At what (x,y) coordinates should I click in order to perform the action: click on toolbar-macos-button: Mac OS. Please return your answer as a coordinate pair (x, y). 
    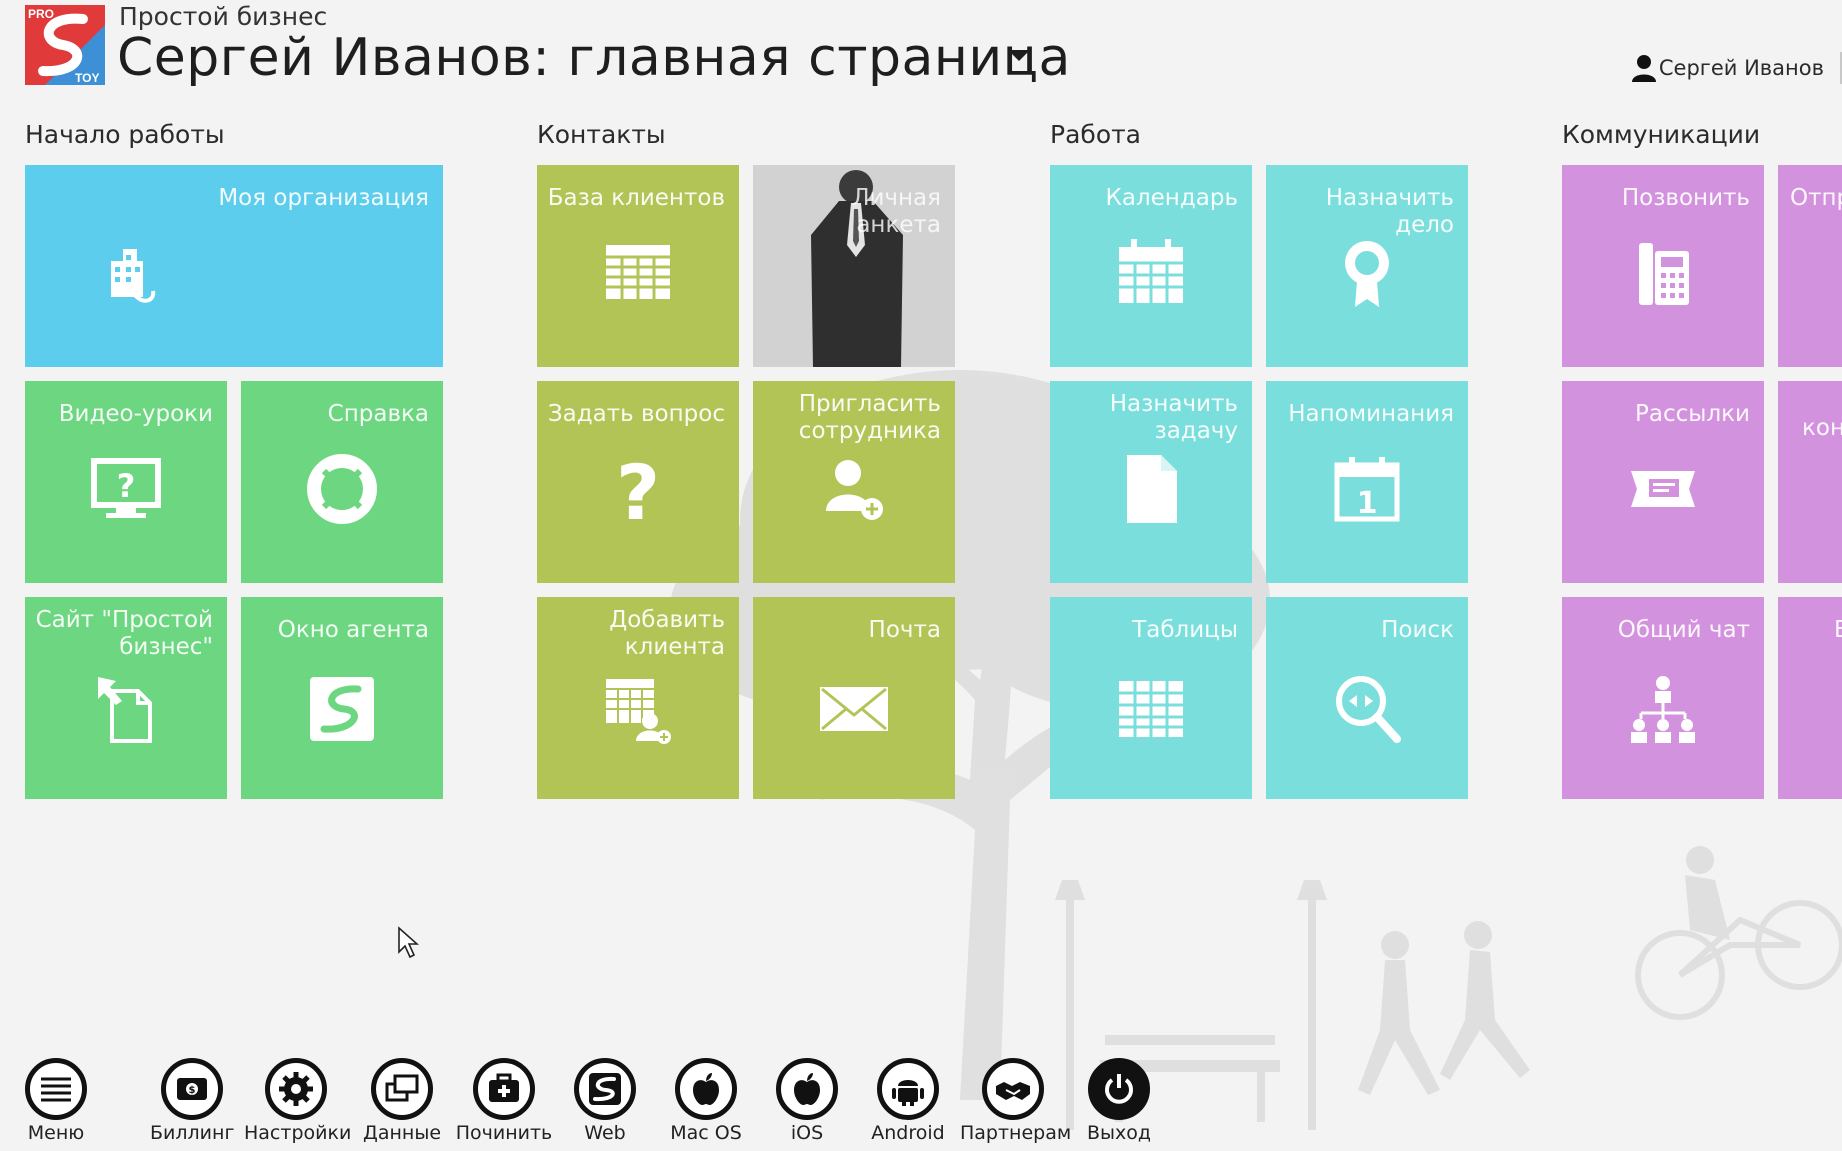
    Looking at the image, I should click on (706, 1101).